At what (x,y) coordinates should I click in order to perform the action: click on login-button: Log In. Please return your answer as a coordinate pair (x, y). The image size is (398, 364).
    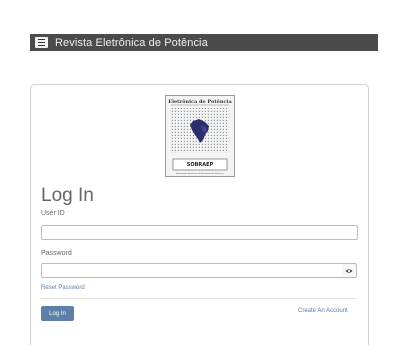
    Looking at the image, I should click on (57, 313).